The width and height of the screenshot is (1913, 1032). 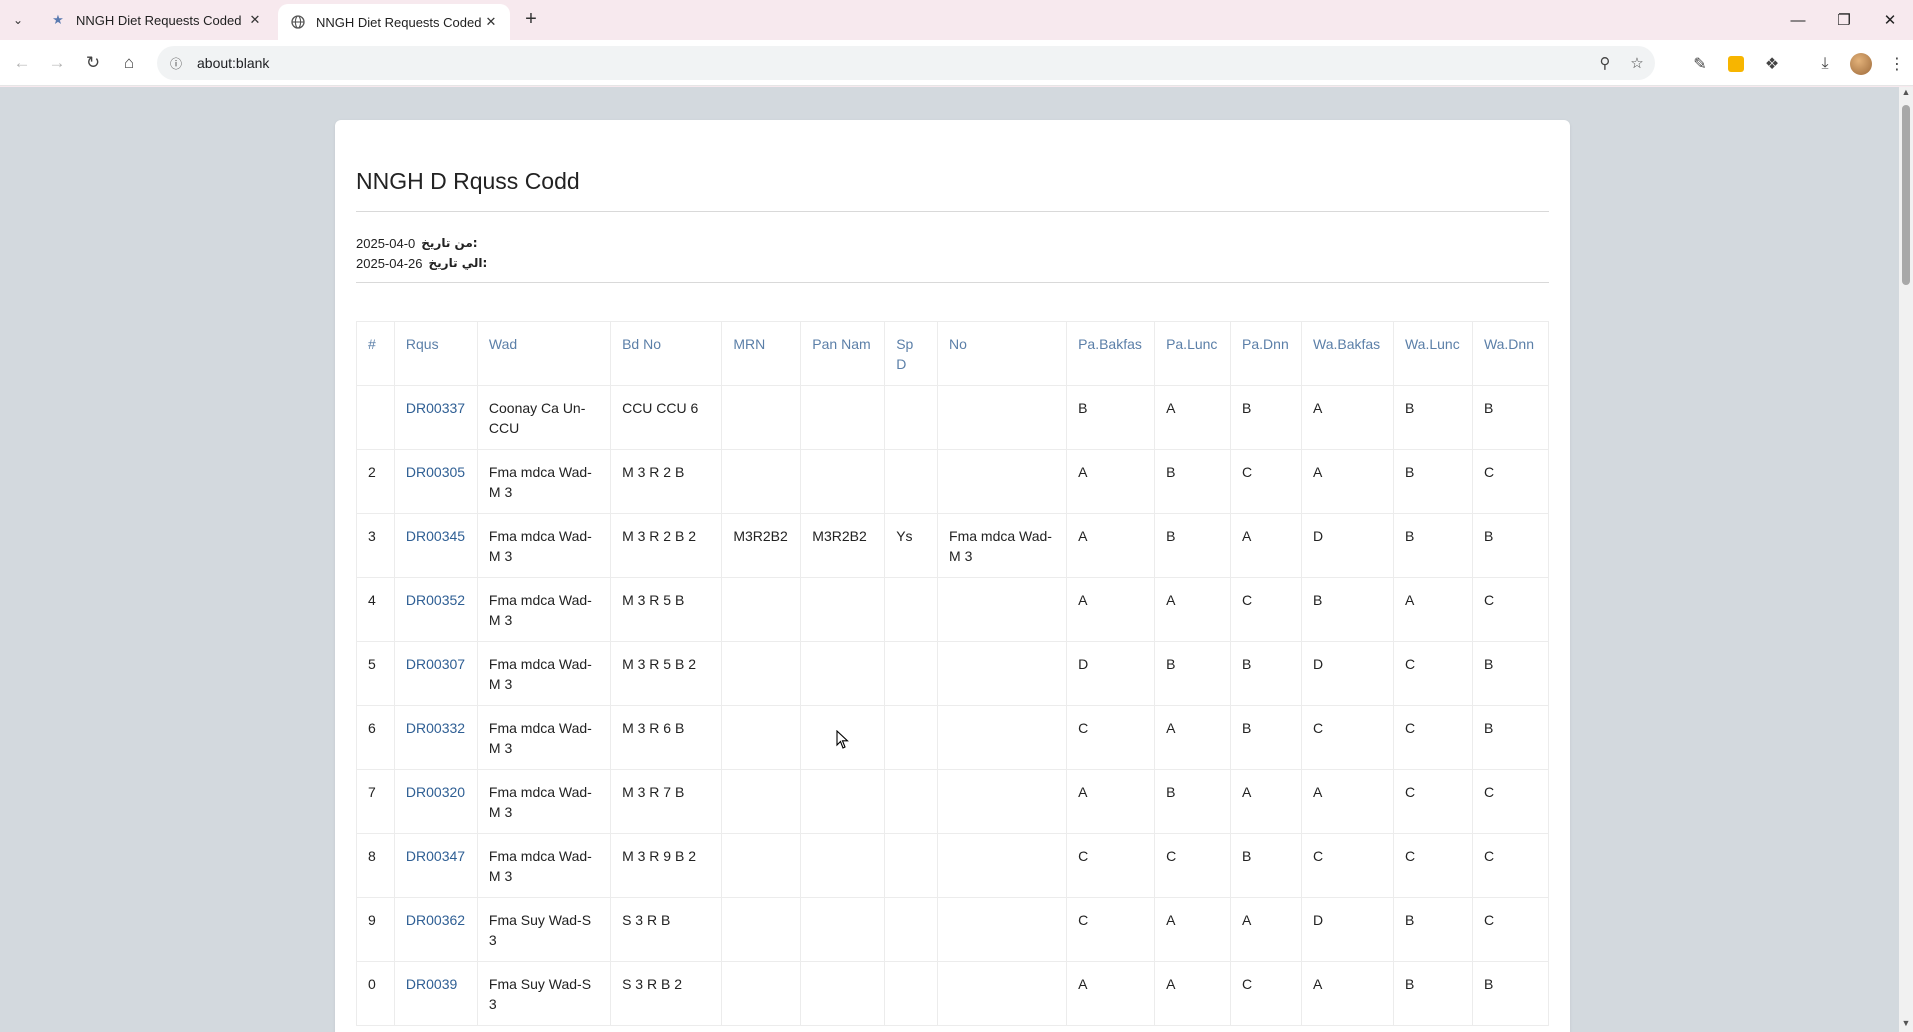 What do you see at coordinates (1510, 673) in the screenshot?
I see `ward-dinner: B` at bounding box center [1510, 673].